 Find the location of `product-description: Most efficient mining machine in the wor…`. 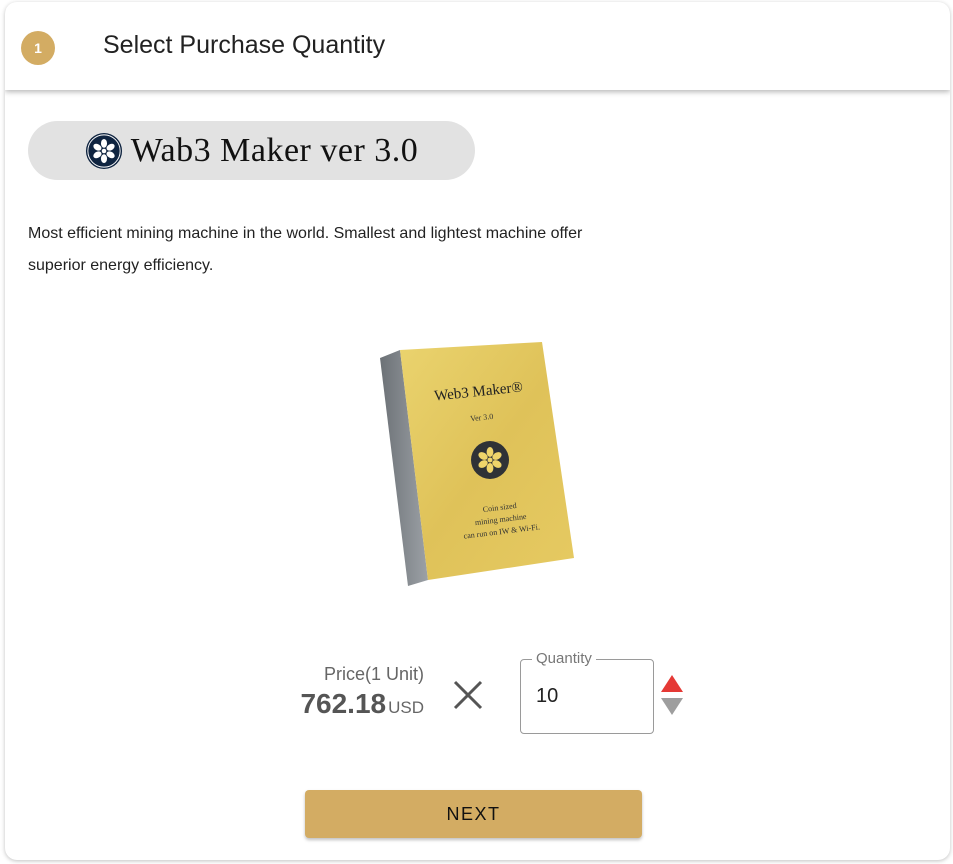

product-description: Most efficient mining machine in the wor… is located at coordinates (305, 249).